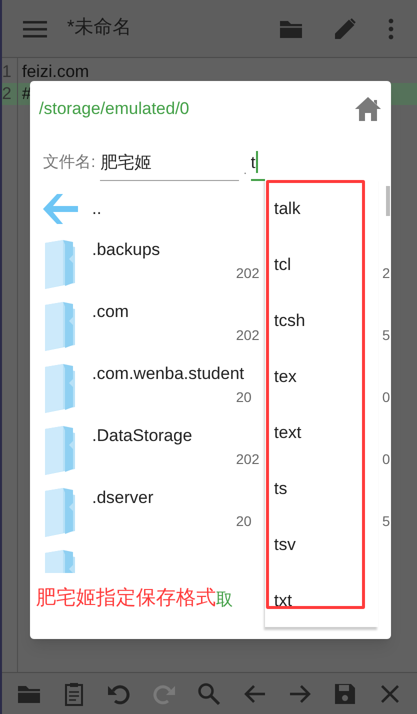 This screenshot has height=714, width=417. Describe the element at coordinates (321, 446) in the screenshot. I see `suggestion-item: text` at that location.